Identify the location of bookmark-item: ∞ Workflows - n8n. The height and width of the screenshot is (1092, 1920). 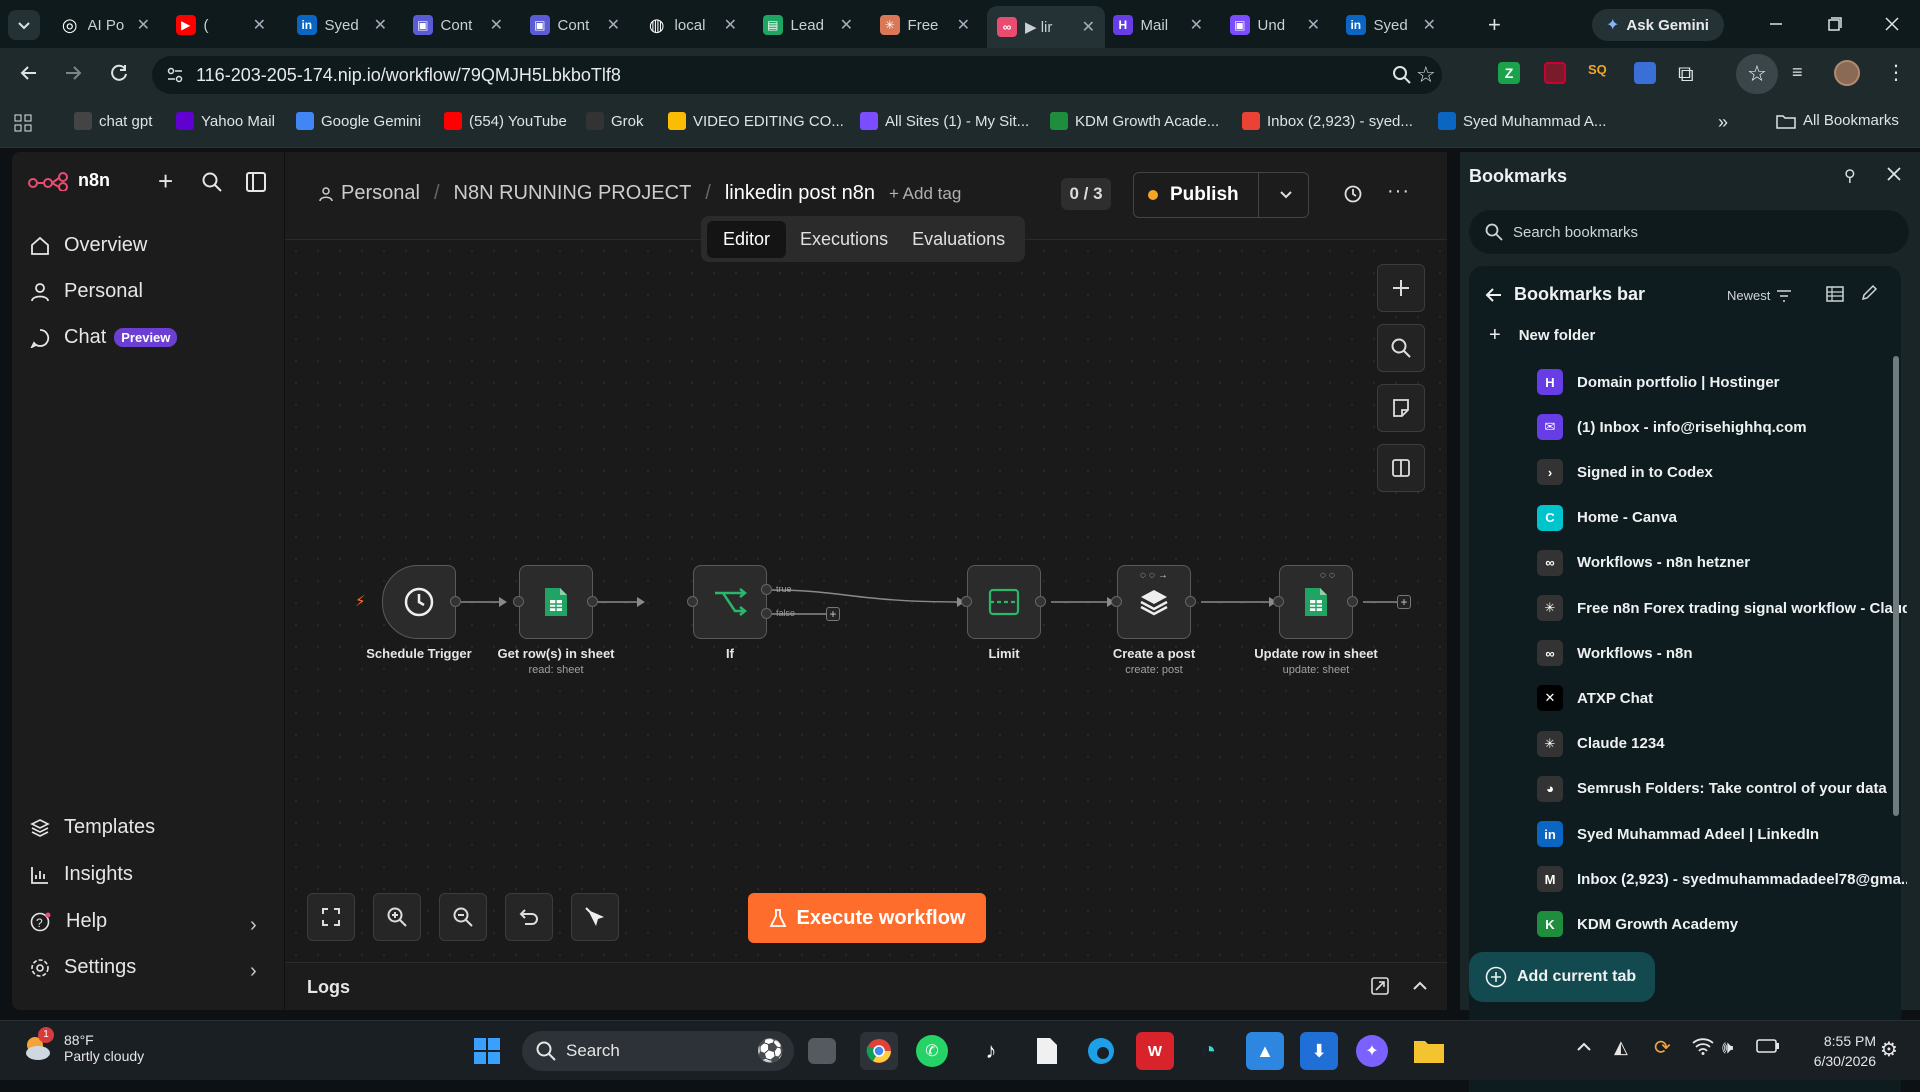
(1722, 653).